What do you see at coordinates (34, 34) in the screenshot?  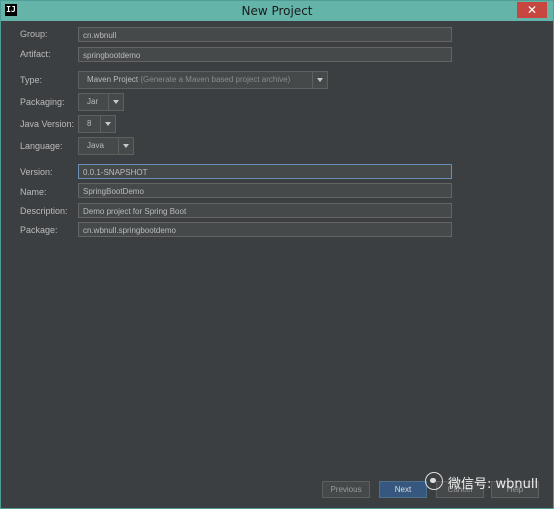 I see `group-label: Group:` at bounding box center [34, 34].